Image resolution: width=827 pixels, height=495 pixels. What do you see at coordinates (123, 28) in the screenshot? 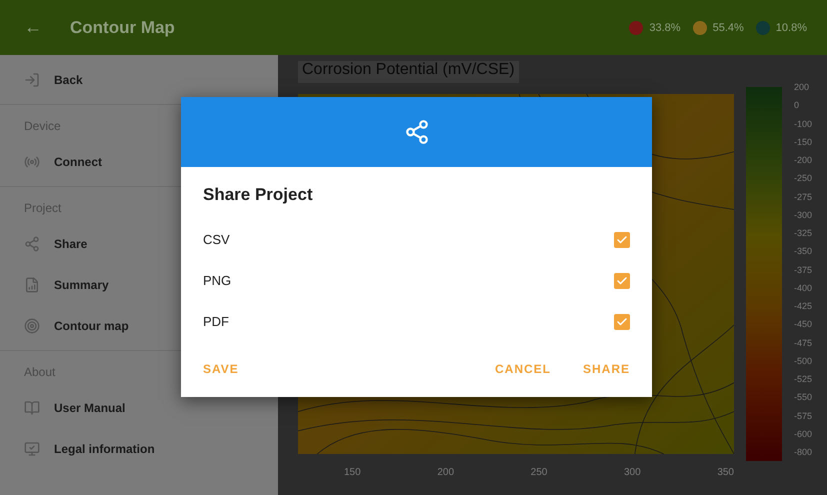
I see `app-title: Contour Map` at bounding box center [123, 28].